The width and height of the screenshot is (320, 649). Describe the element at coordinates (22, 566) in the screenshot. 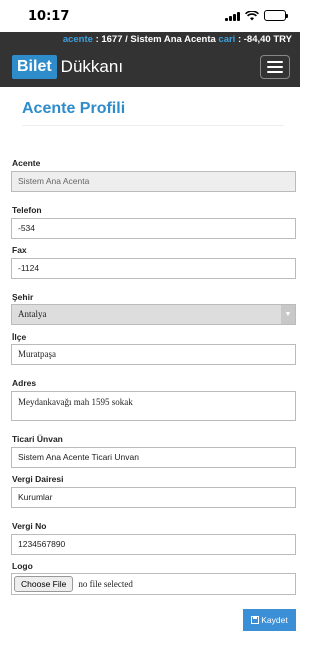

I see `logo-label: Logo` at that location.